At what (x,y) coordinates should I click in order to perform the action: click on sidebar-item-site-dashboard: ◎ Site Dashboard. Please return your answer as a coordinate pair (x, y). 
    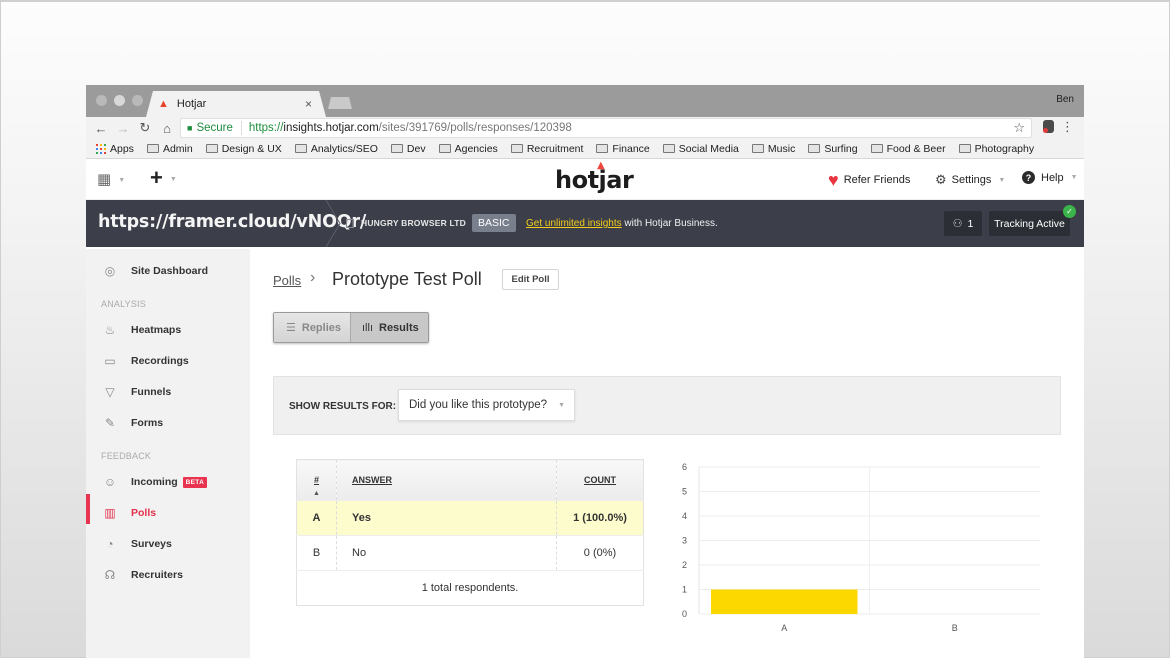
    Looking at the image, I should click on (155, 271).